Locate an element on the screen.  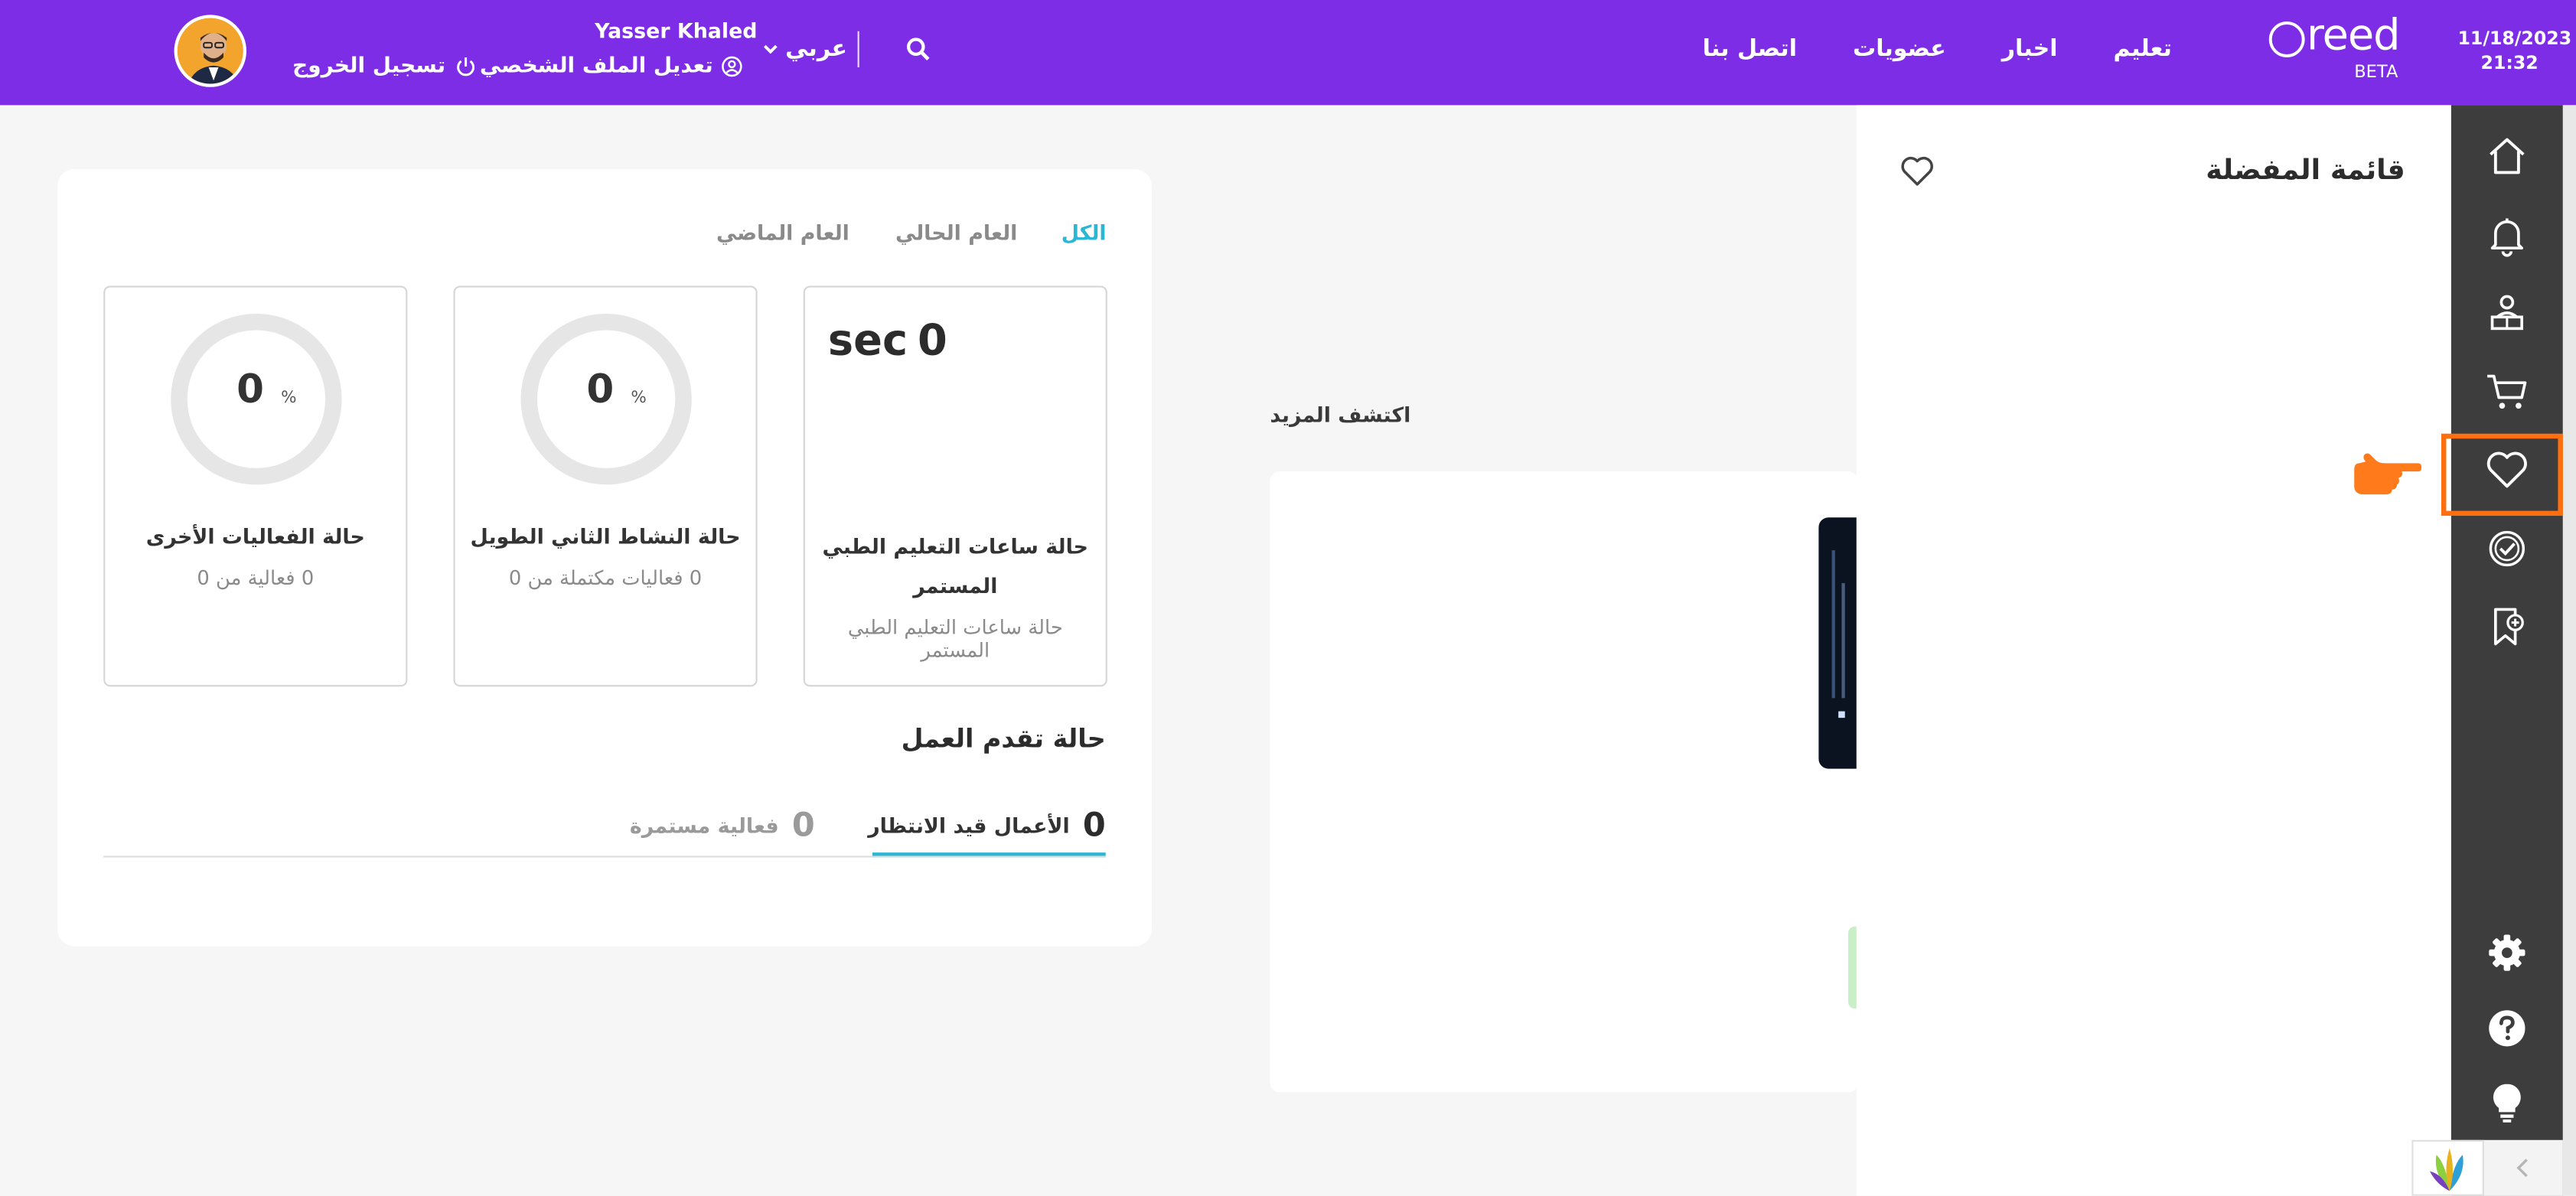
avatar-image is located at coordinates (210, 51).